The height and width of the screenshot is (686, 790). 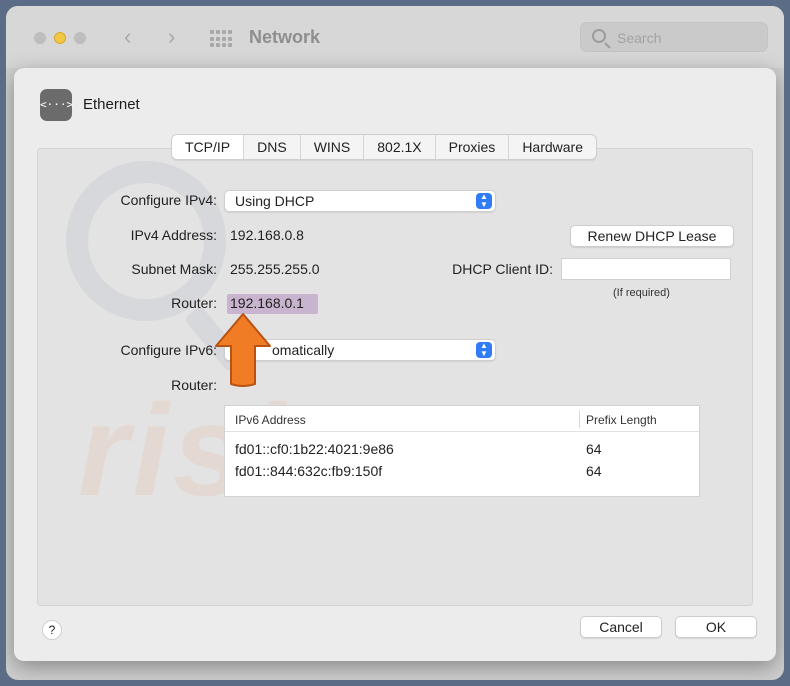 I want to click on search-icon, so click(x=599, y=36).